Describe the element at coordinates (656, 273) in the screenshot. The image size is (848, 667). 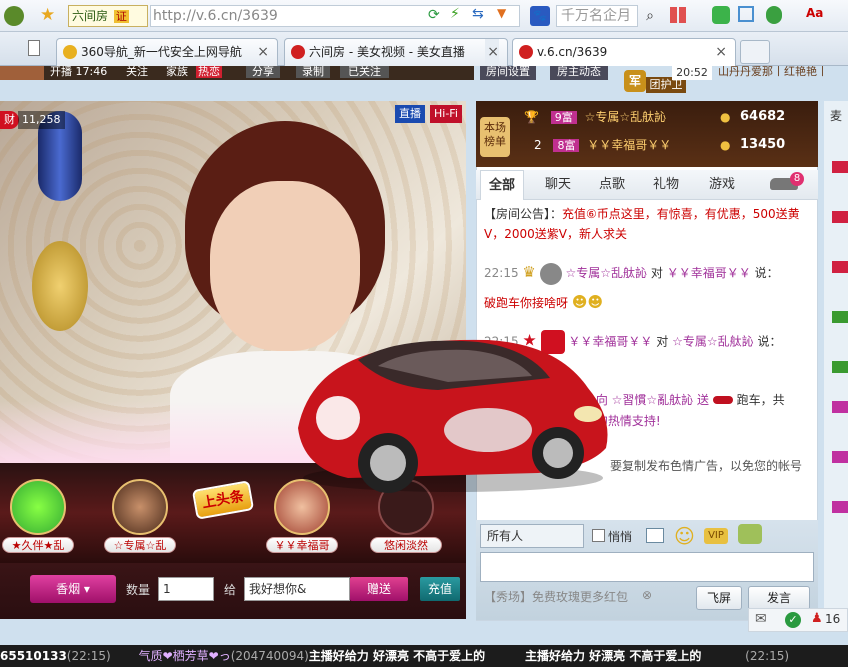
I see `to-word: 对` at that location.